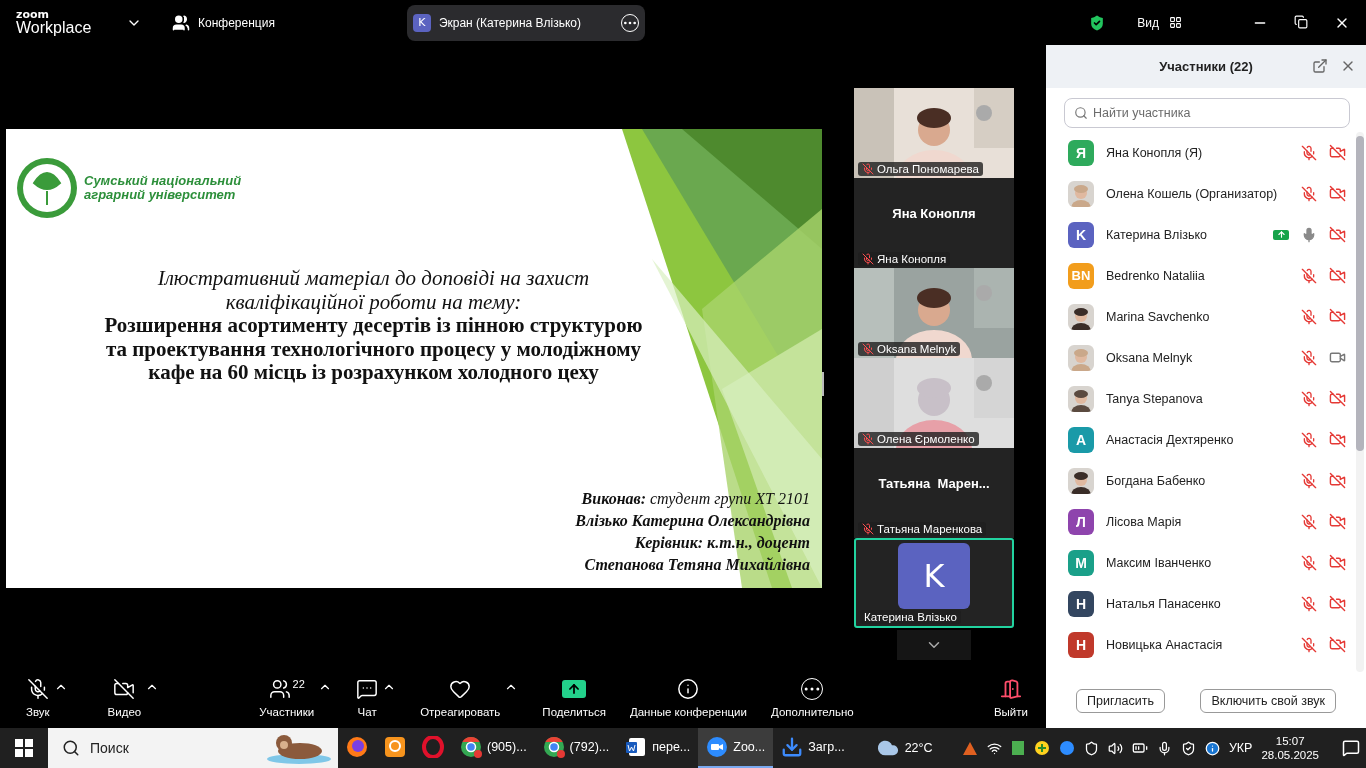  Describe the element at coordinates (1206, 398) in the screenshot. I see `participant-row: Tanya Stepanova` at that location.